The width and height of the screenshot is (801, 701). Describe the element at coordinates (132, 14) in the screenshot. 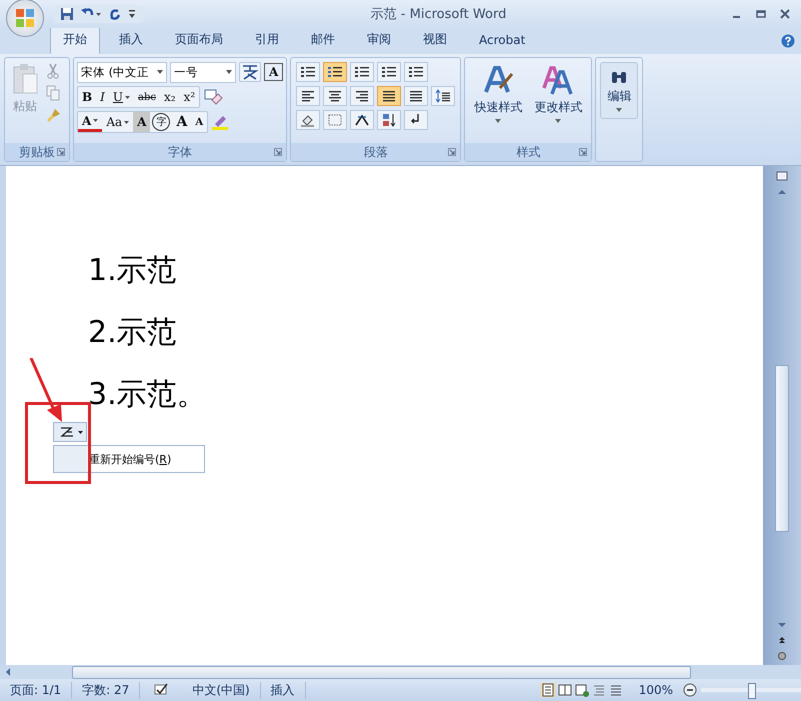

I see `customize-icon` at that location.